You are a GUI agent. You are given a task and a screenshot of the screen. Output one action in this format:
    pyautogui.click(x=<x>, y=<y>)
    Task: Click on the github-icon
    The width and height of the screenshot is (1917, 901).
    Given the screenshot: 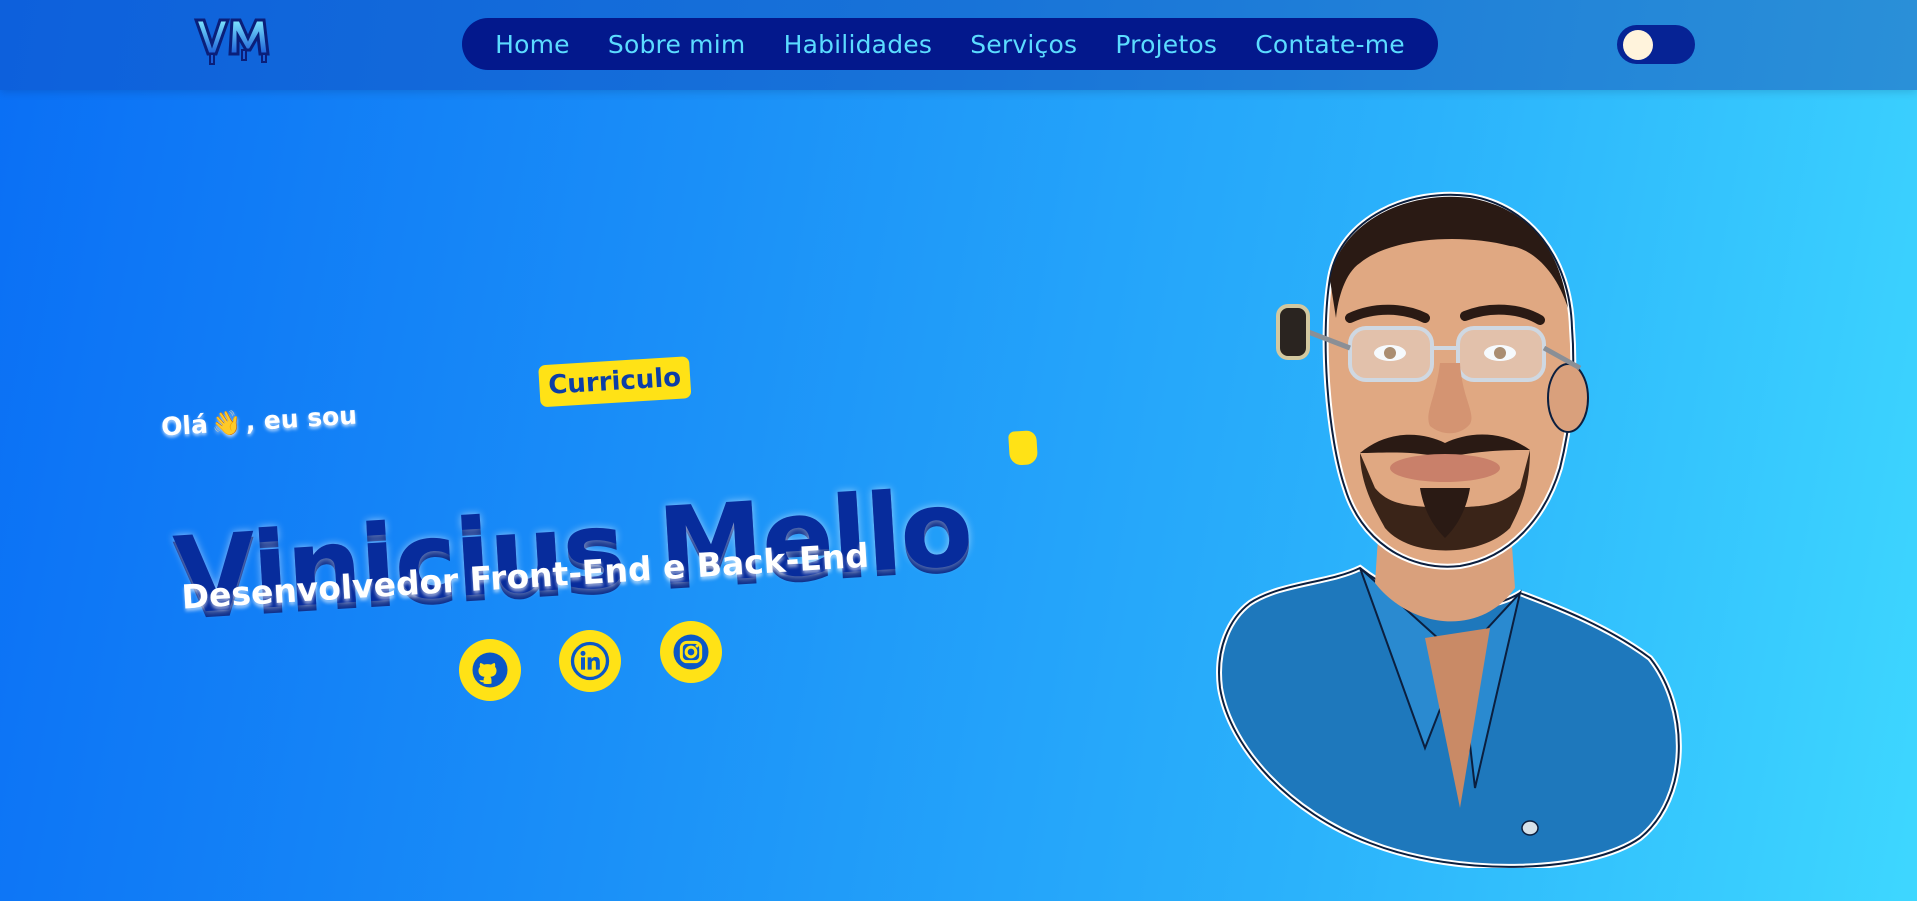 What is the action you would take?
    pyautogui.click(x=490, y=670)
    